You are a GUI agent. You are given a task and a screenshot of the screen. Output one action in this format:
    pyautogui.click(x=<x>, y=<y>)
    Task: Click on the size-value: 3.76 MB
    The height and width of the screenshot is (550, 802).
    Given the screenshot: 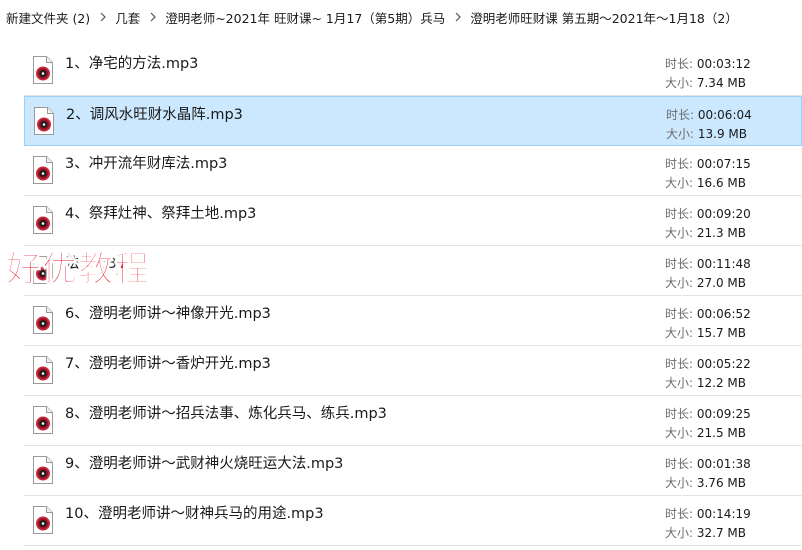 What is the action you would take?
    pyautogui.click(x=721, y=483)
    